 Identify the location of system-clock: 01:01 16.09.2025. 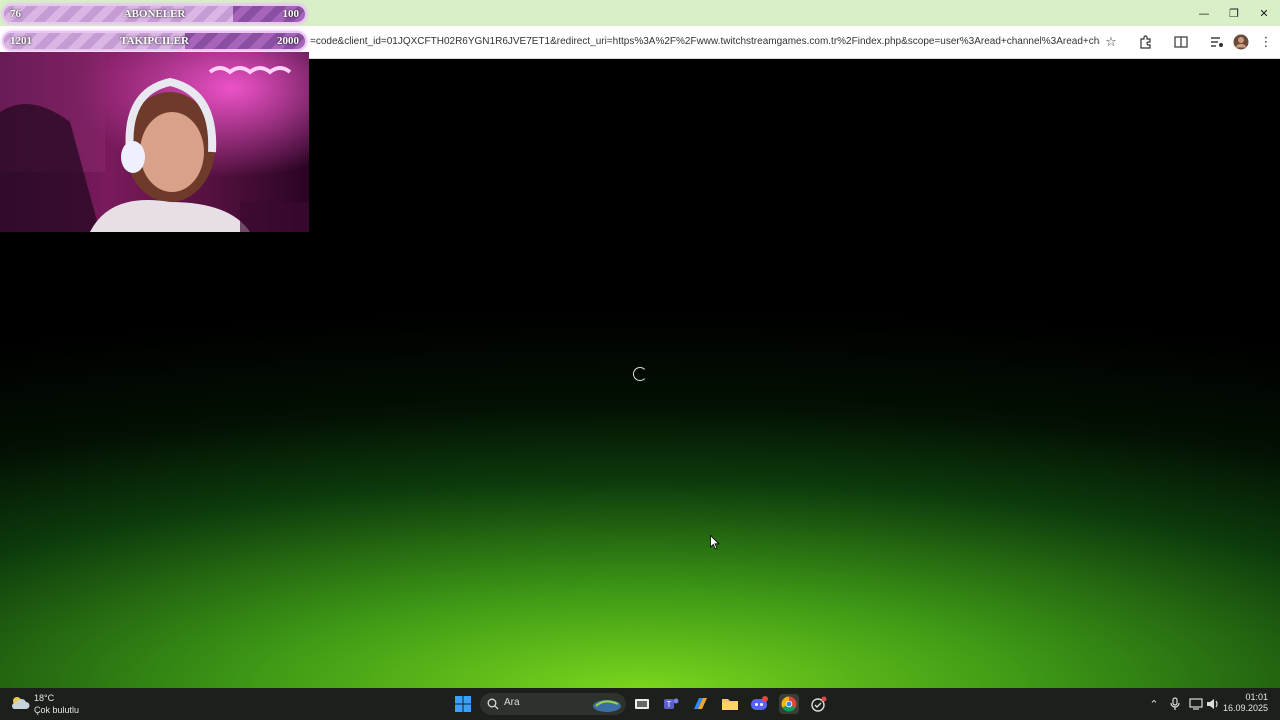
(1245, 703).